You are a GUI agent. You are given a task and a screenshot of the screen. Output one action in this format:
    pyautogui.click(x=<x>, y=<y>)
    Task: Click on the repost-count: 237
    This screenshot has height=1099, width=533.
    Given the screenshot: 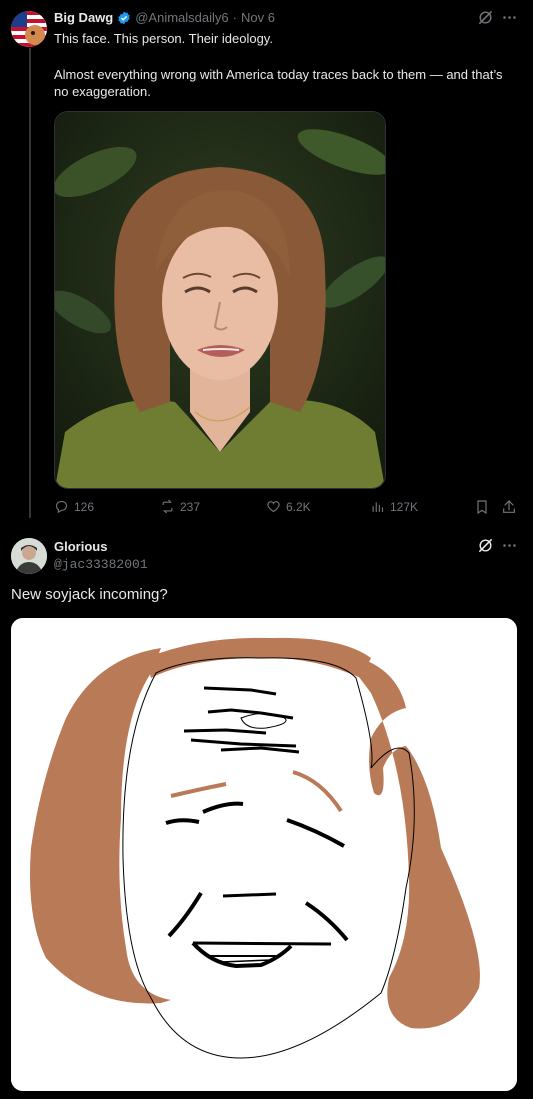 What is the action you would take?
    pyautogui.click(x=190, y=506)
    